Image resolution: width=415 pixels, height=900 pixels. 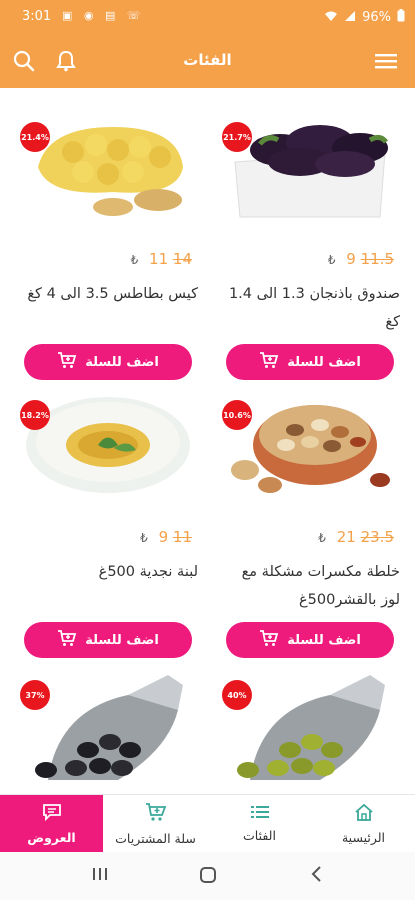 What do you see at coordinates (377, 259) in the screenshot?
I see `old-price: 11.5` at bounding box center [377, 259].